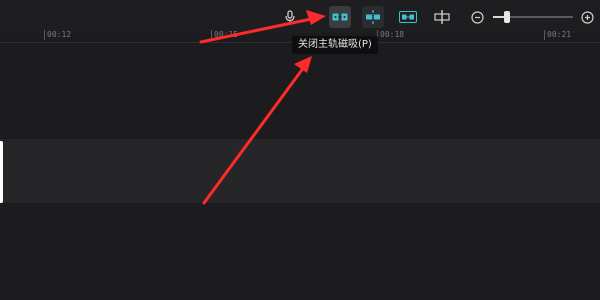 This screenshot has width=600, height=300. I want to click on zoom-in-icon, so click(587, 17).